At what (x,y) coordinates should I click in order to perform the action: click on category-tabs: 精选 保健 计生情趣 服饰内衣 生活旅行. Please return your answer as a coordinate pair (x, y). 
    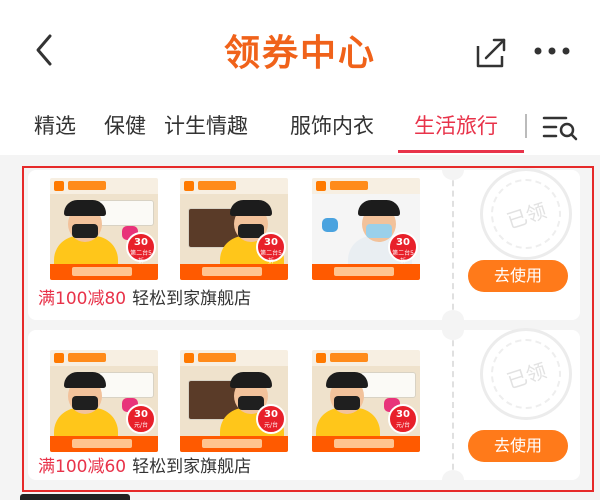
    Looking at the image, I should click on (300, 127).